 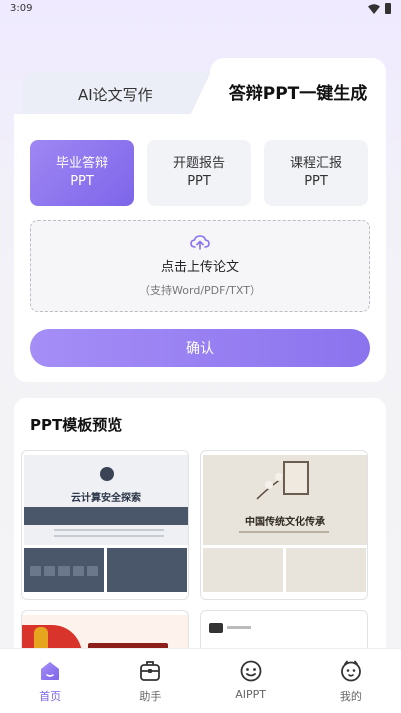 I want to click on type-course-report: 课程汇报 PPT, so click(x=316, y=173).